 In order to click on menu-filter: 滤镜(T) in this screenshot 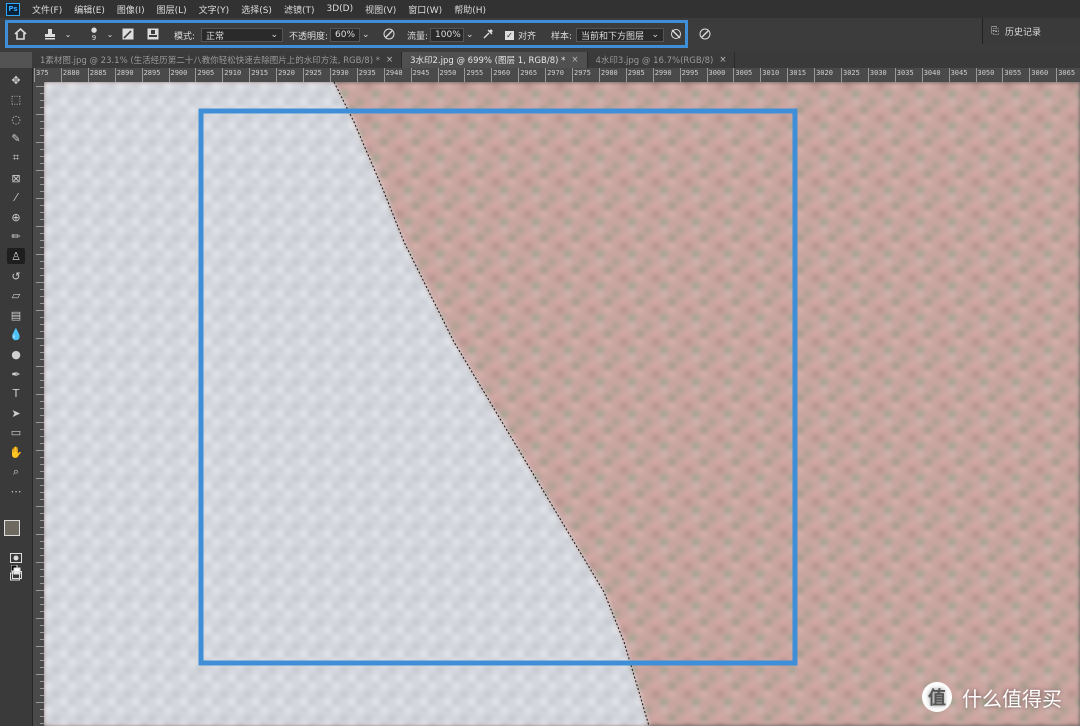, I will do `click(299, 9)`.